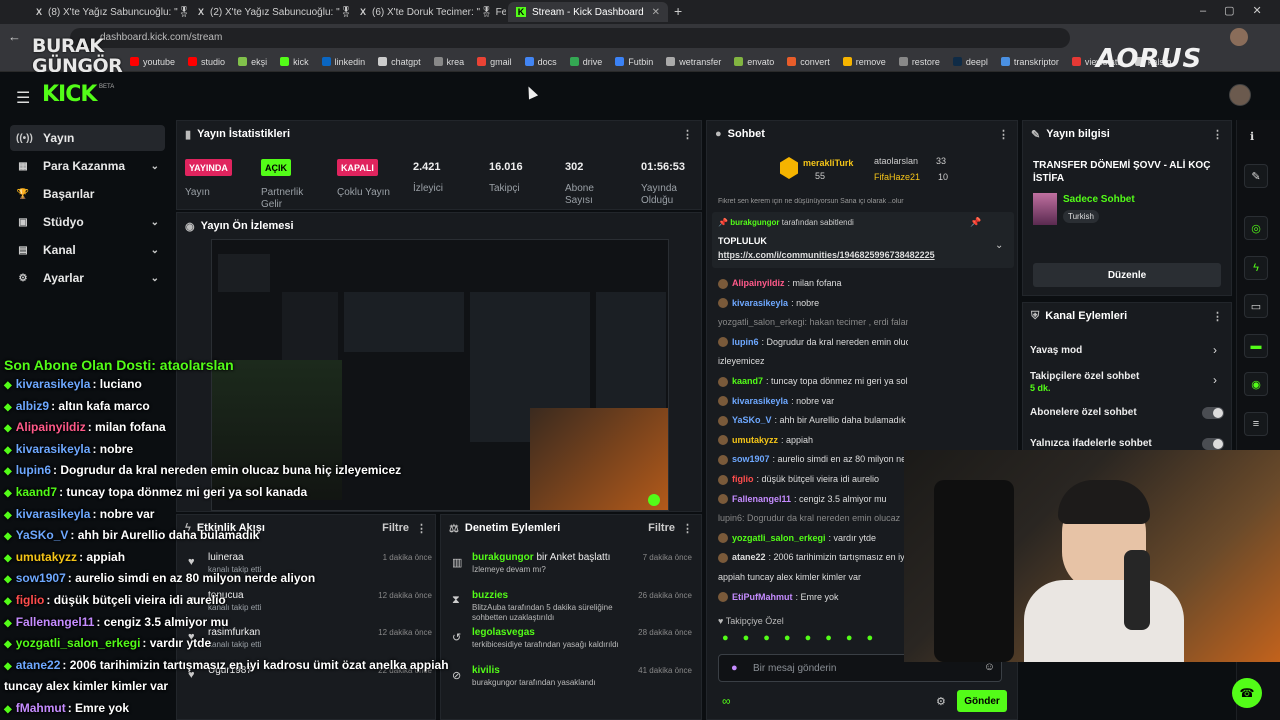 The image size is (1280, 720). I want to click on bookmark-item: wetransfer, so click(693, 62).